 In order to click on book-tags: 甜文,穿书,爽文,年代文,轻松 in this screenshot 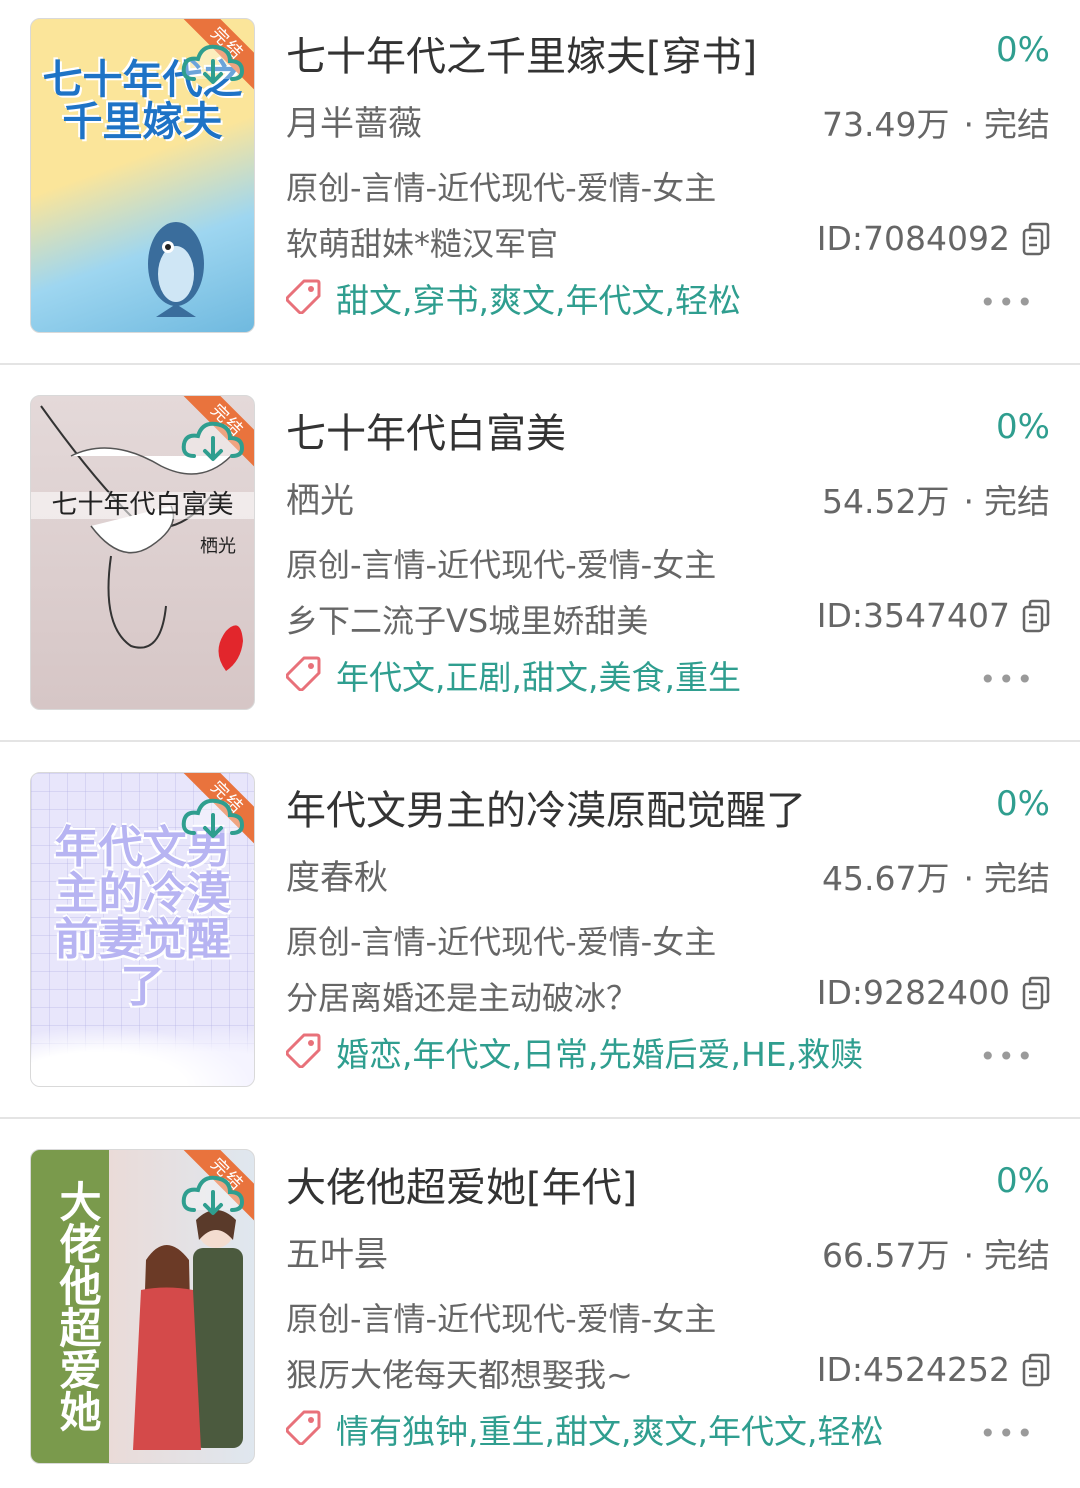, I will do `click(538, 298)`.